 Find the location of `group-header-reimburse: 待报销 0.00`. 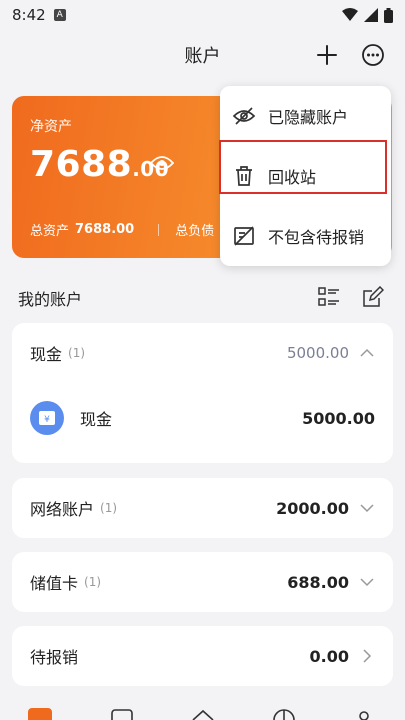

group-header-reimburse: 待报销 0.00 is located at coordinates (202, 656).